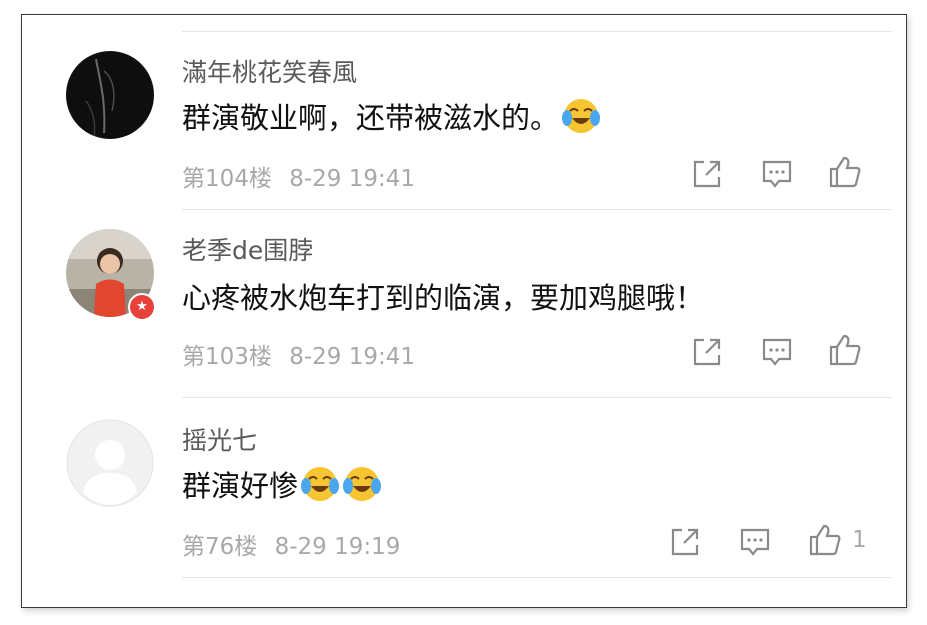 This screenshot has width=927, height=625. I want to click on floor-number: 第104楼, so click(227, 179).